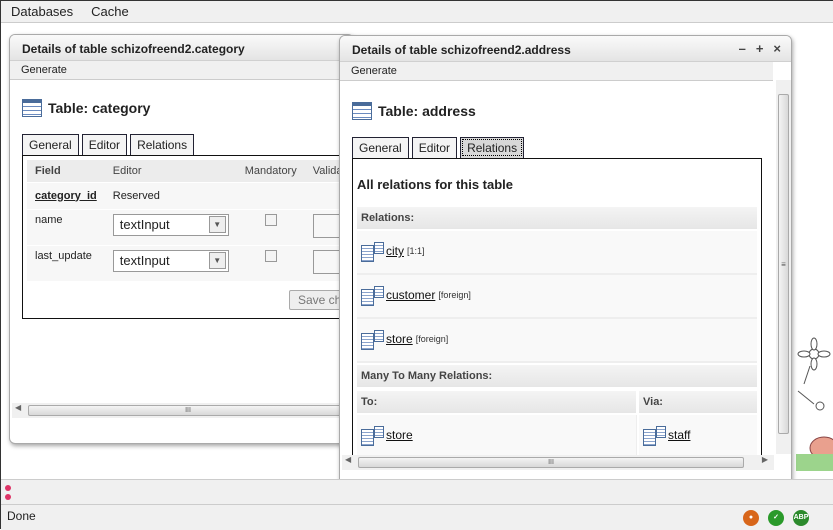 The image size is (833, 530). I want to click on maximize-icon: +, so click(760, 48).